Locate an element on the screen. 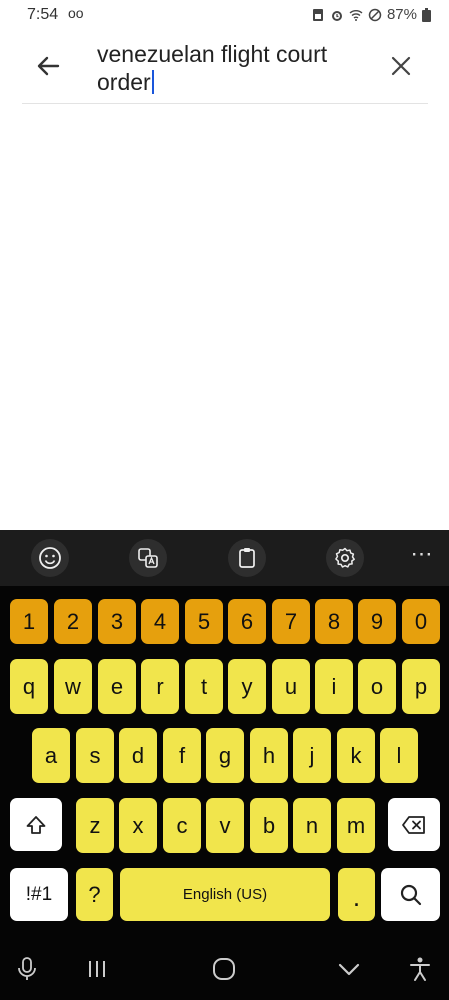 The image size is (449, 1000). home-icon is located at coordinates (224, 969).